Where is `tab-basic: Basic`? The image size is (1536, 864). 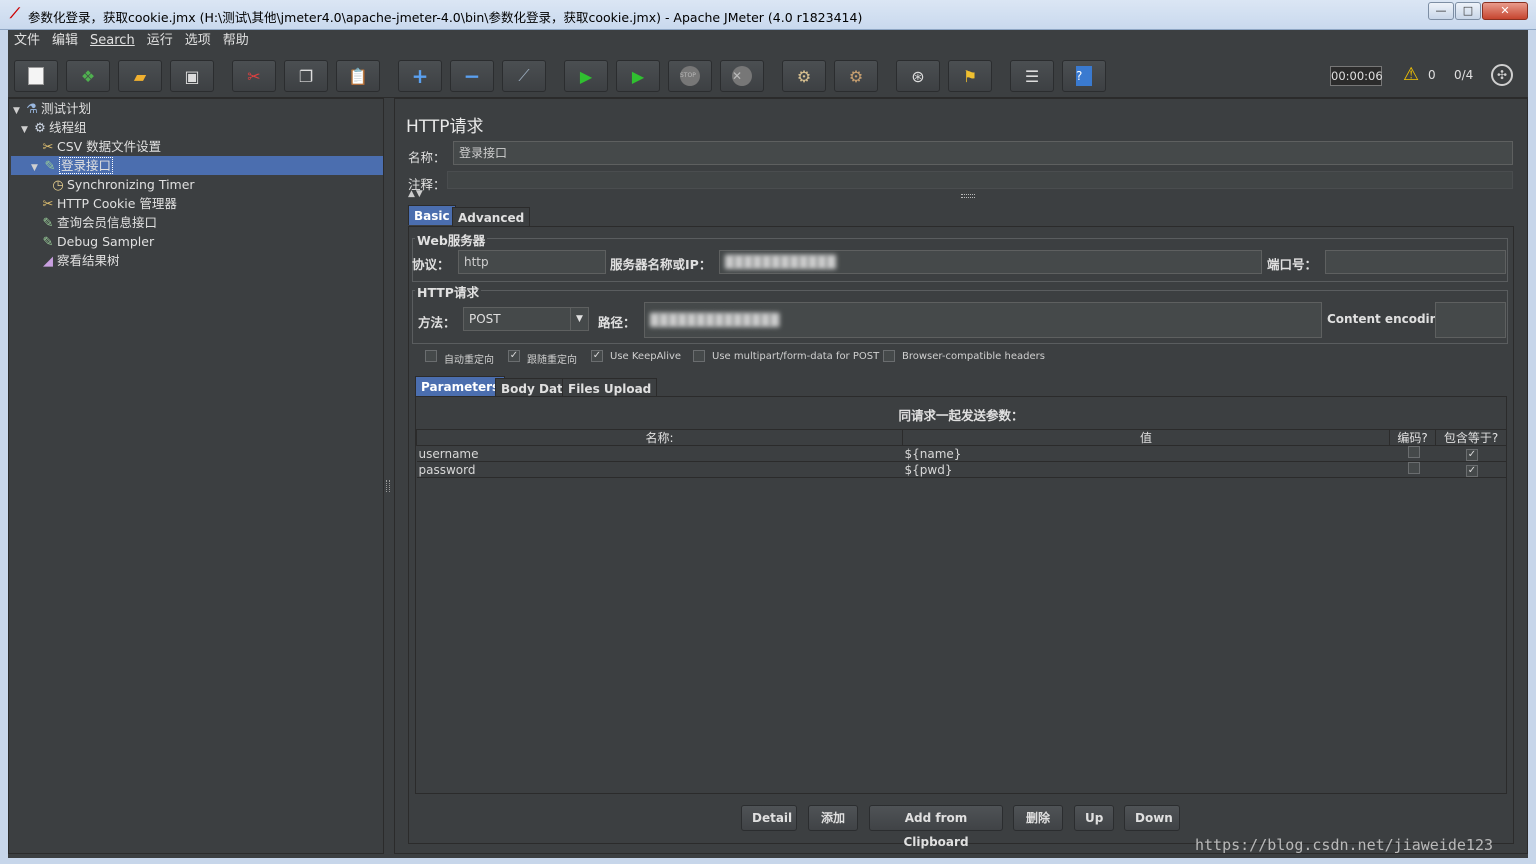
tab-basic: Basic is located at coordinates (432, 215).